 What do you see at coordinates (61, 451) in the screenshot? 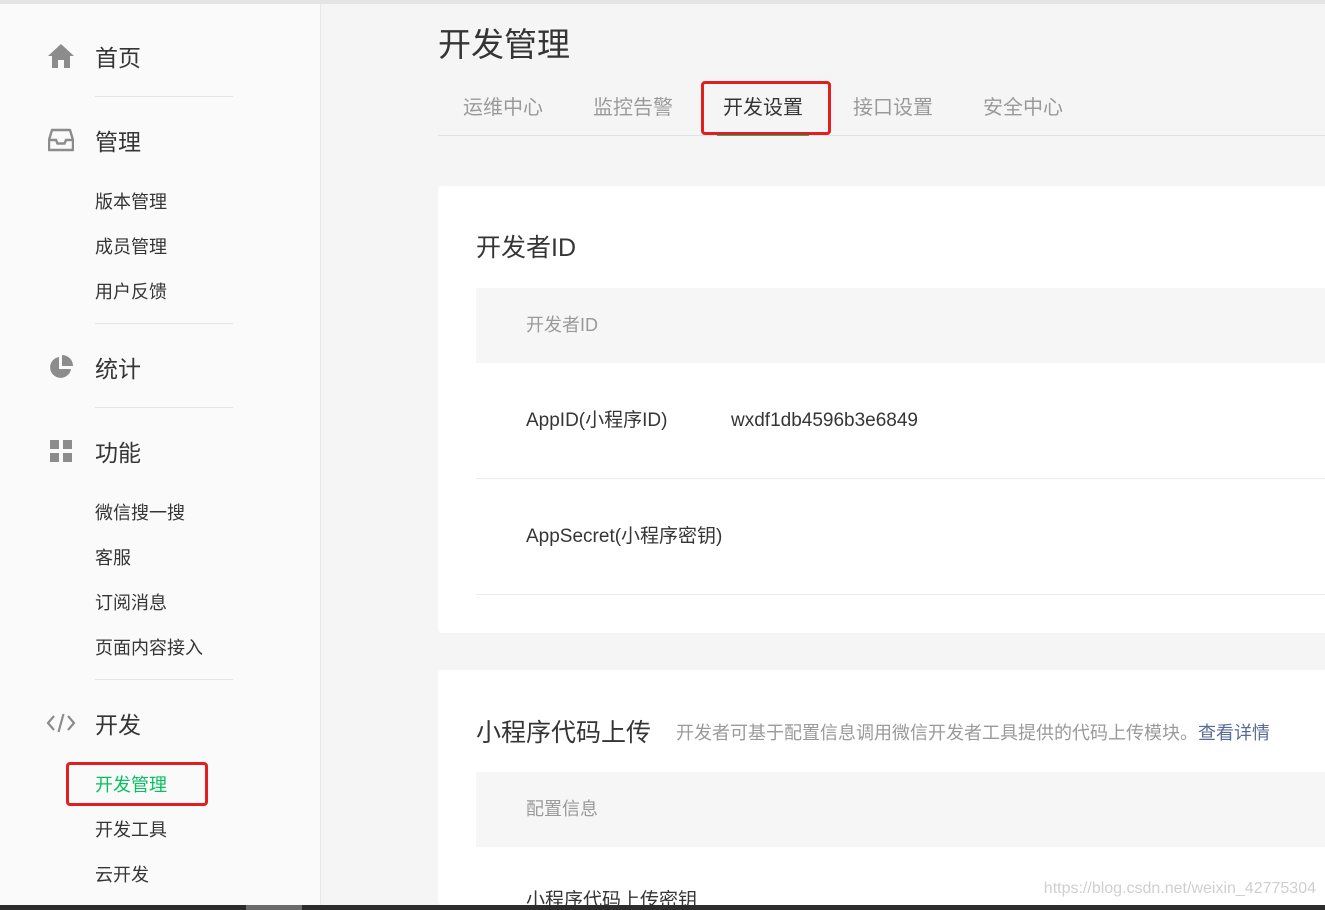
I see `grid-icon` at bounding box center [61, 451].